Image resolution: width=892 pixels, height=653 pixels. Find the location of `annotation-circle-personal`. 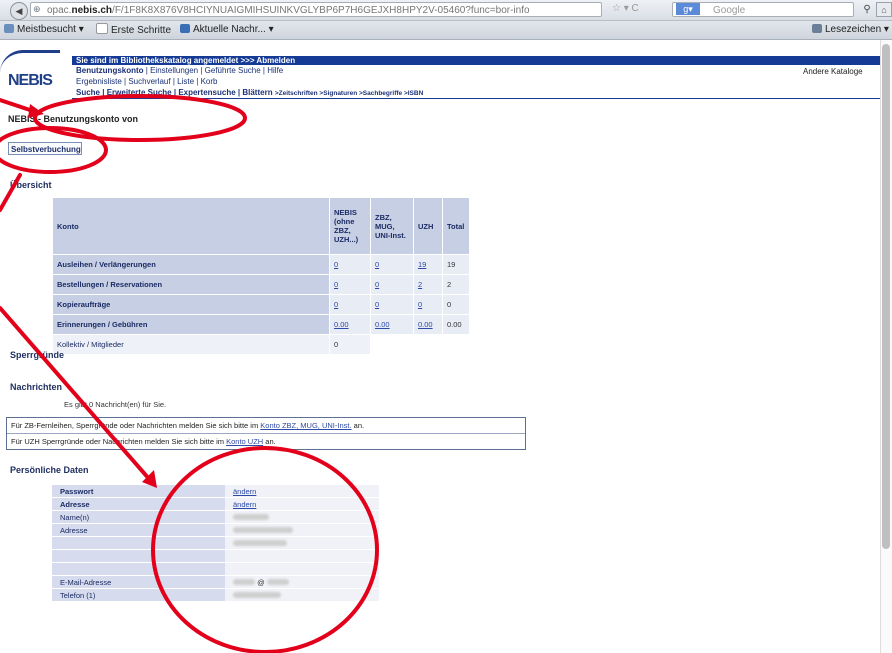

annotation-circle-personal is located at coordinates (265, 549).